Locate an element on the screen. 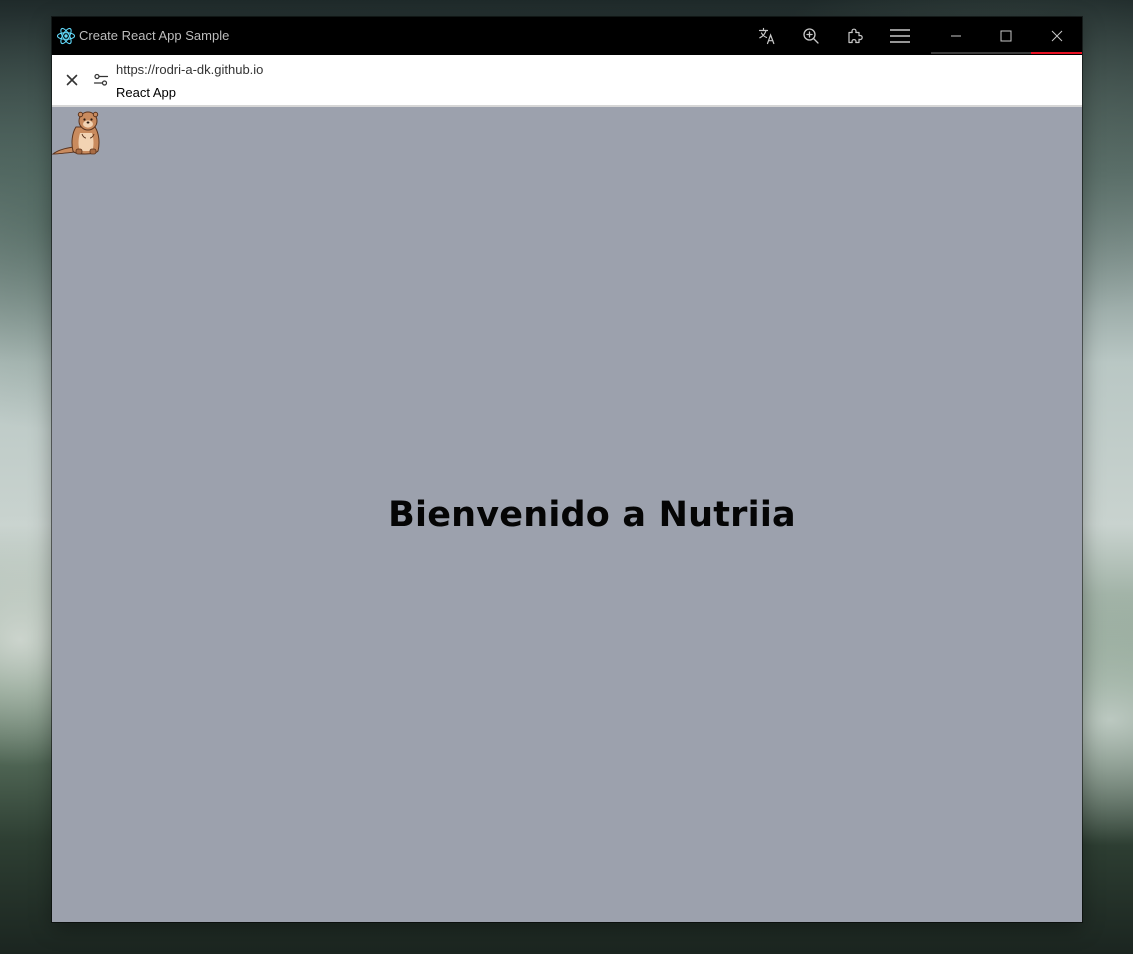 This screenshot has height=954, width=1133. minimize-button is located at coordinates (956, 36).